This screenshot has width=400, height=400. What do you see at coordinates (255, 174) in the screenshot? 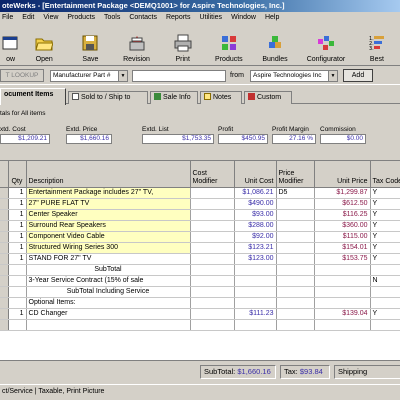
I see `col-header-unit-cost: Unit Cost` at bounding box center [255, 174].